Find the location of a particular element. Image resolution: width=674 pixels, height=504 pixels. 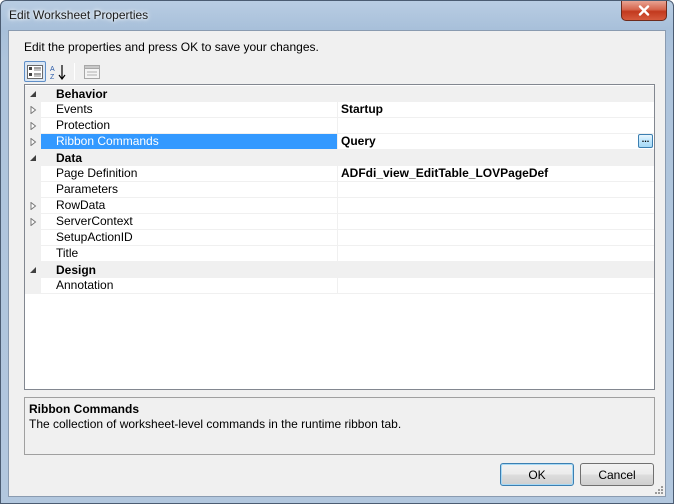

category-data: Data is located at coordinates (339, 158).